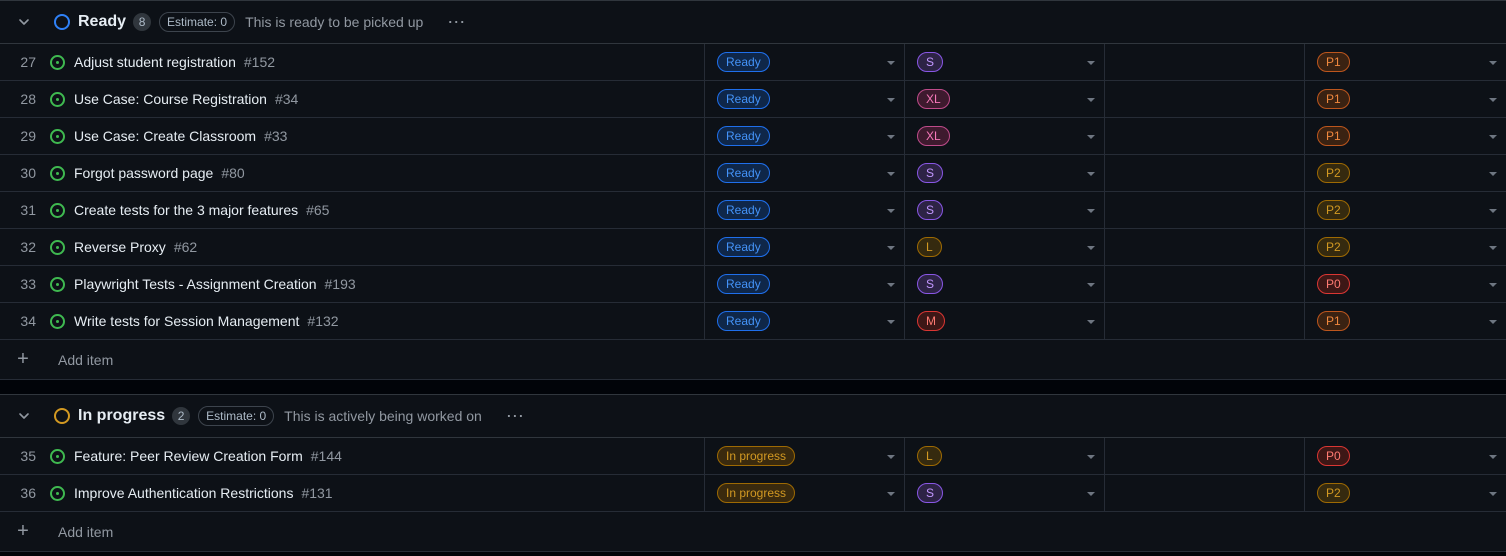 The image size is (1506, 556). I want to click on issue-title-link: Improve Authentication Restrictions, so click(183, 493).